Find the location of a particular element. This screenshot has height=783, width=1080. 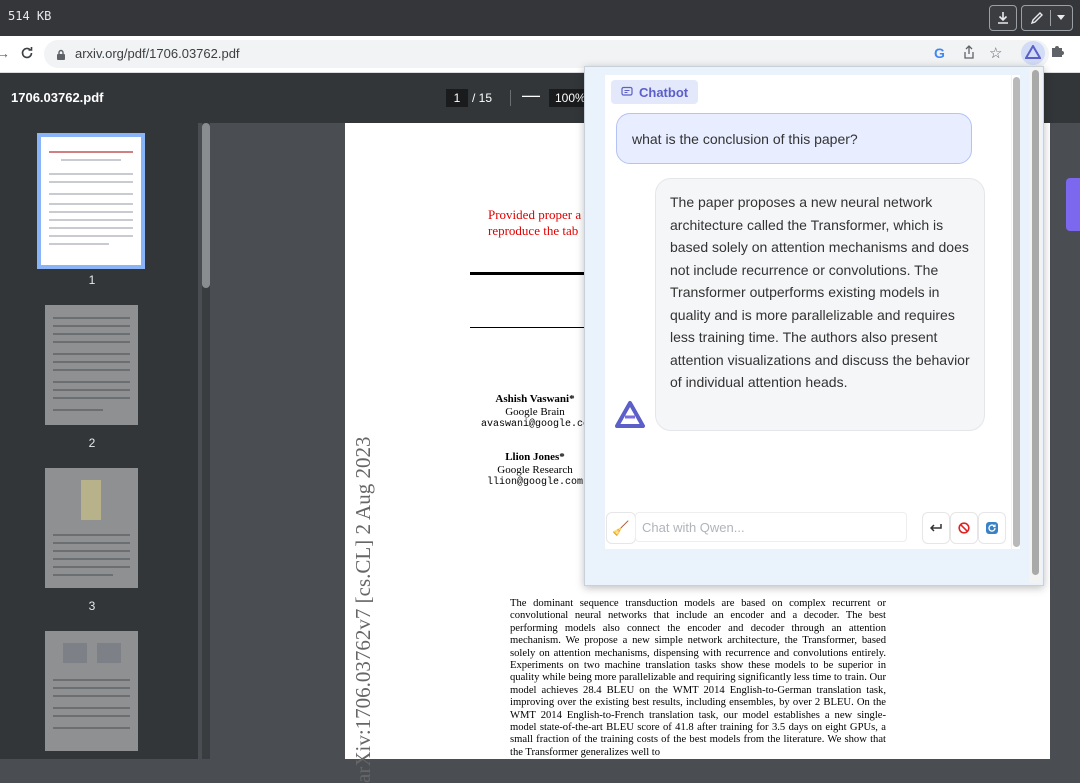

reload-icon is located at coordinates (27, 53).